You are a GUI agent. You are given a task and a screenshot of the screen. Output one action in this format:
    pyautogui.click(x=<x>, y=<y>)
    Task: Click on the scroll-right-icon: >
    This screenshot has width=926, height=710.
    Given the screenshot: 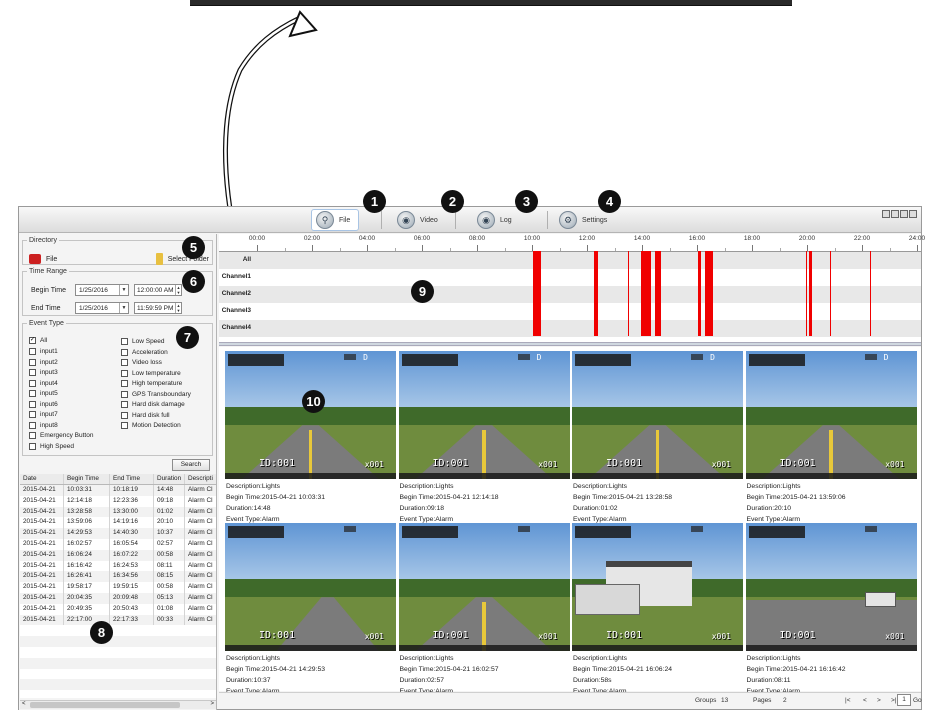 What is the action you would take?
    pyautogui.click(x=212, y=704)
    